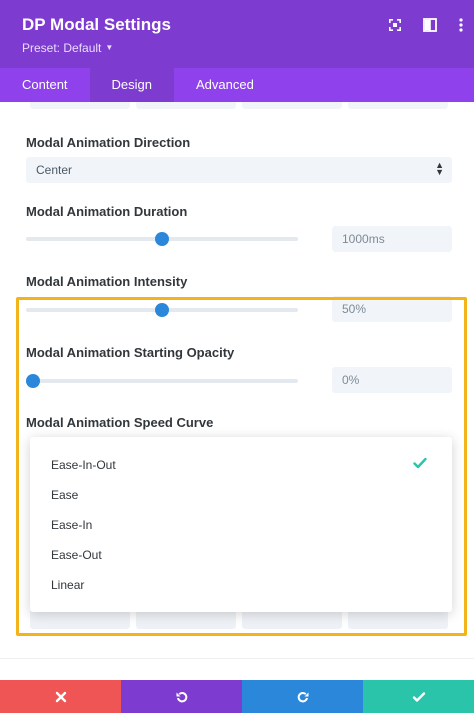  I want to click on direction-select-value: Center, so click(54, 170).